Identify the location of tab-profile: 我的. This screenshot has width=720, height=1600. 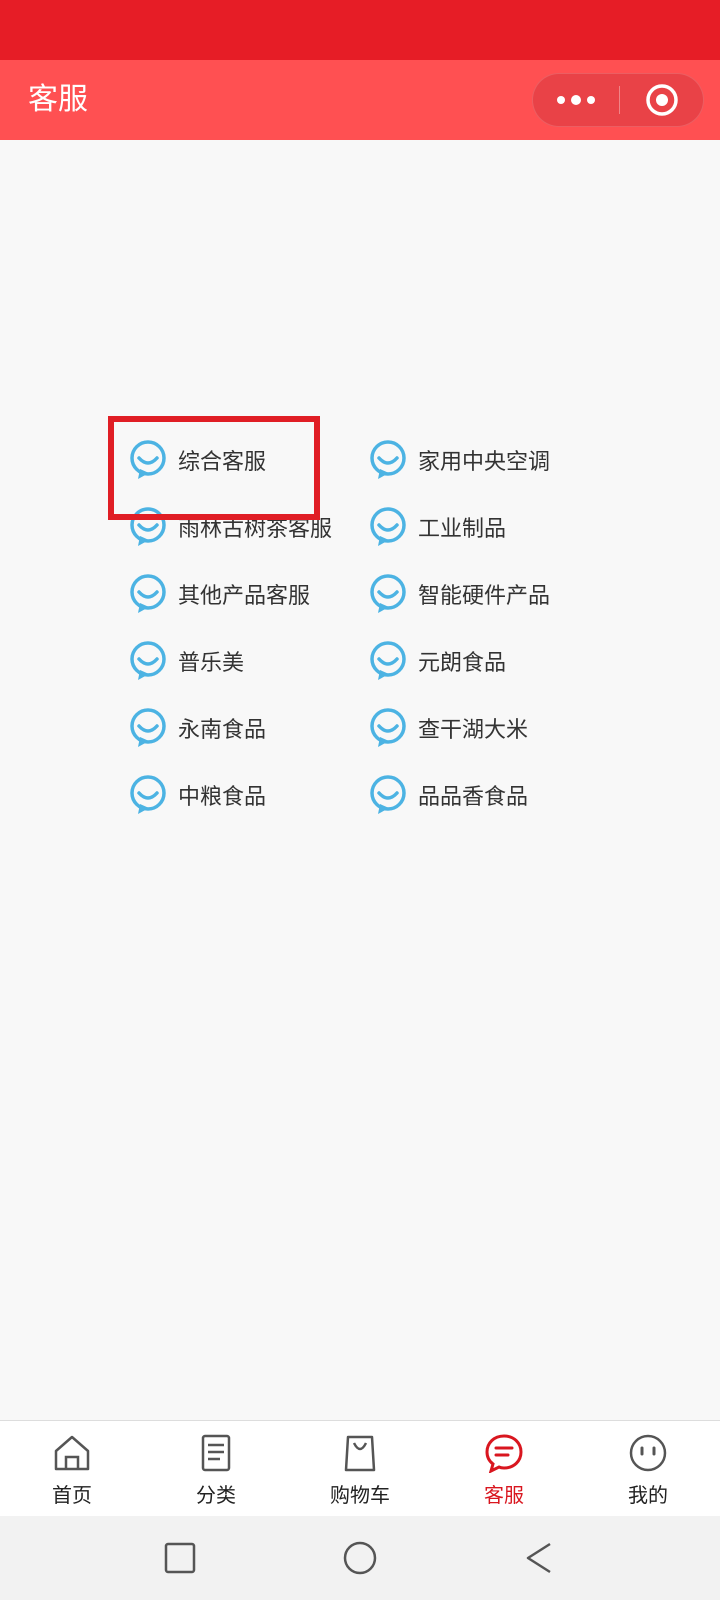
(648, 1469).